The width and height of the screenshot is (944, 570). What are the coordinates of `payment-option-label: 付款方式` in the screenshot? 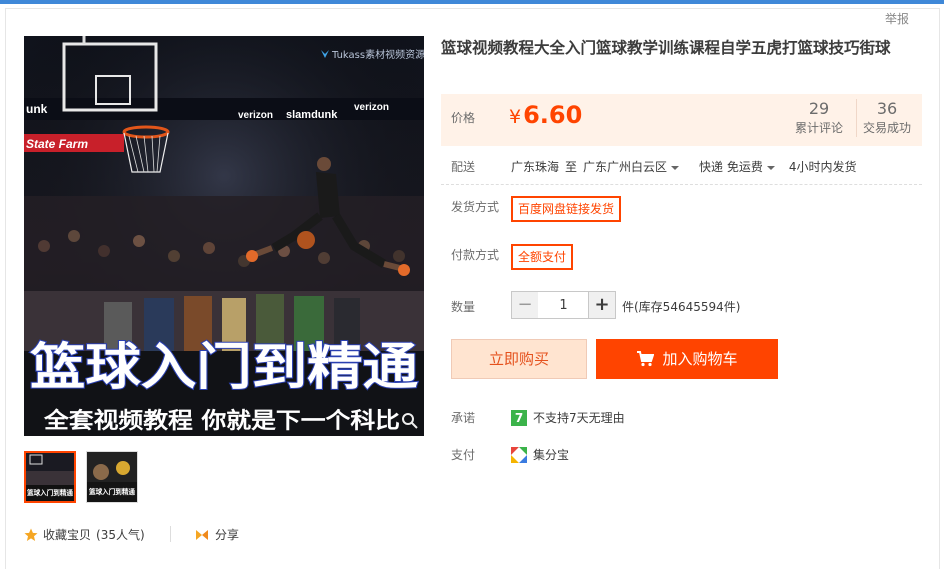 It's located at (475, 255).